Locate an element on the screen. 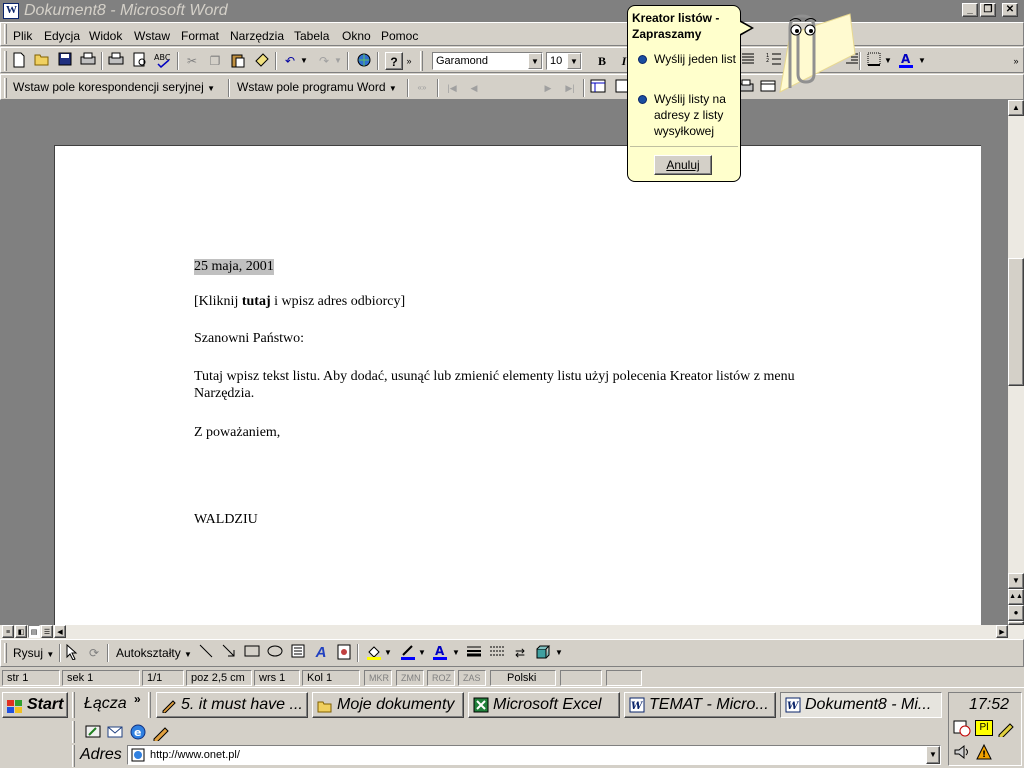 This screenshot has height=768, width=1024. scroll-up-button: ▲ is located at coordinates (1016, 108).